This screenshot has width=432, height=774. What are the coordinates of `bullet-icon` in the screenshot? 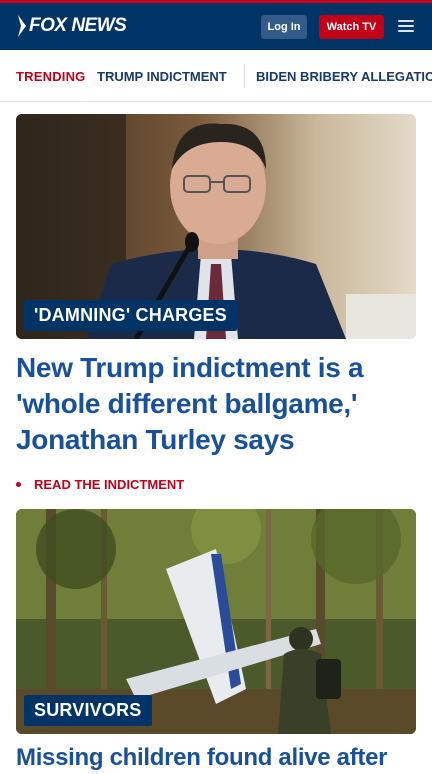 It's located at (18, 484).